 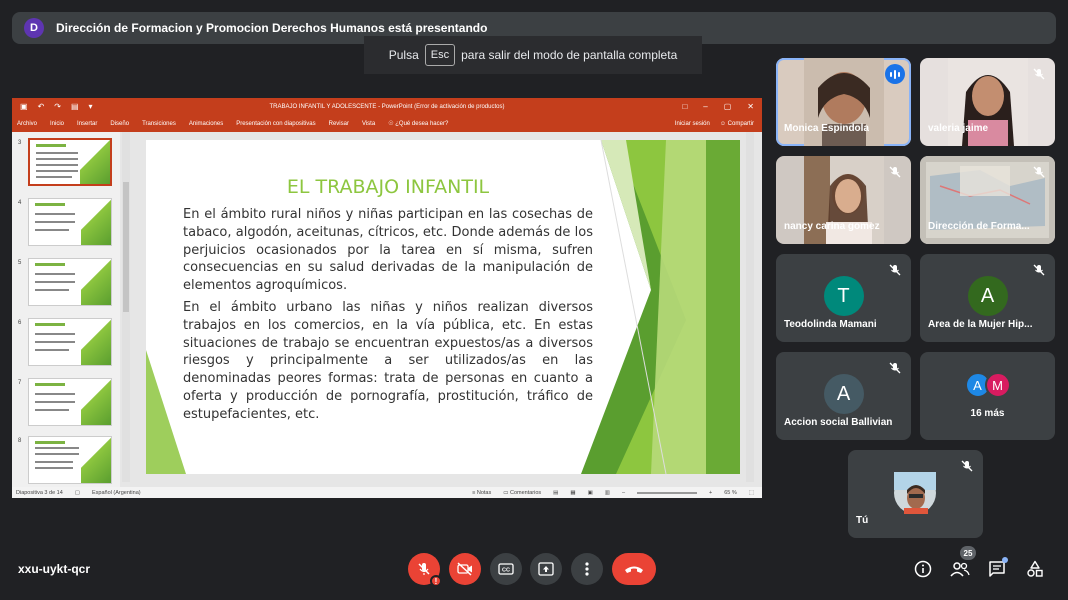 What do you see at coordinates (506, 569) in the screenshot?
I see `captions-button: CC` at bounding box center [506, 569].